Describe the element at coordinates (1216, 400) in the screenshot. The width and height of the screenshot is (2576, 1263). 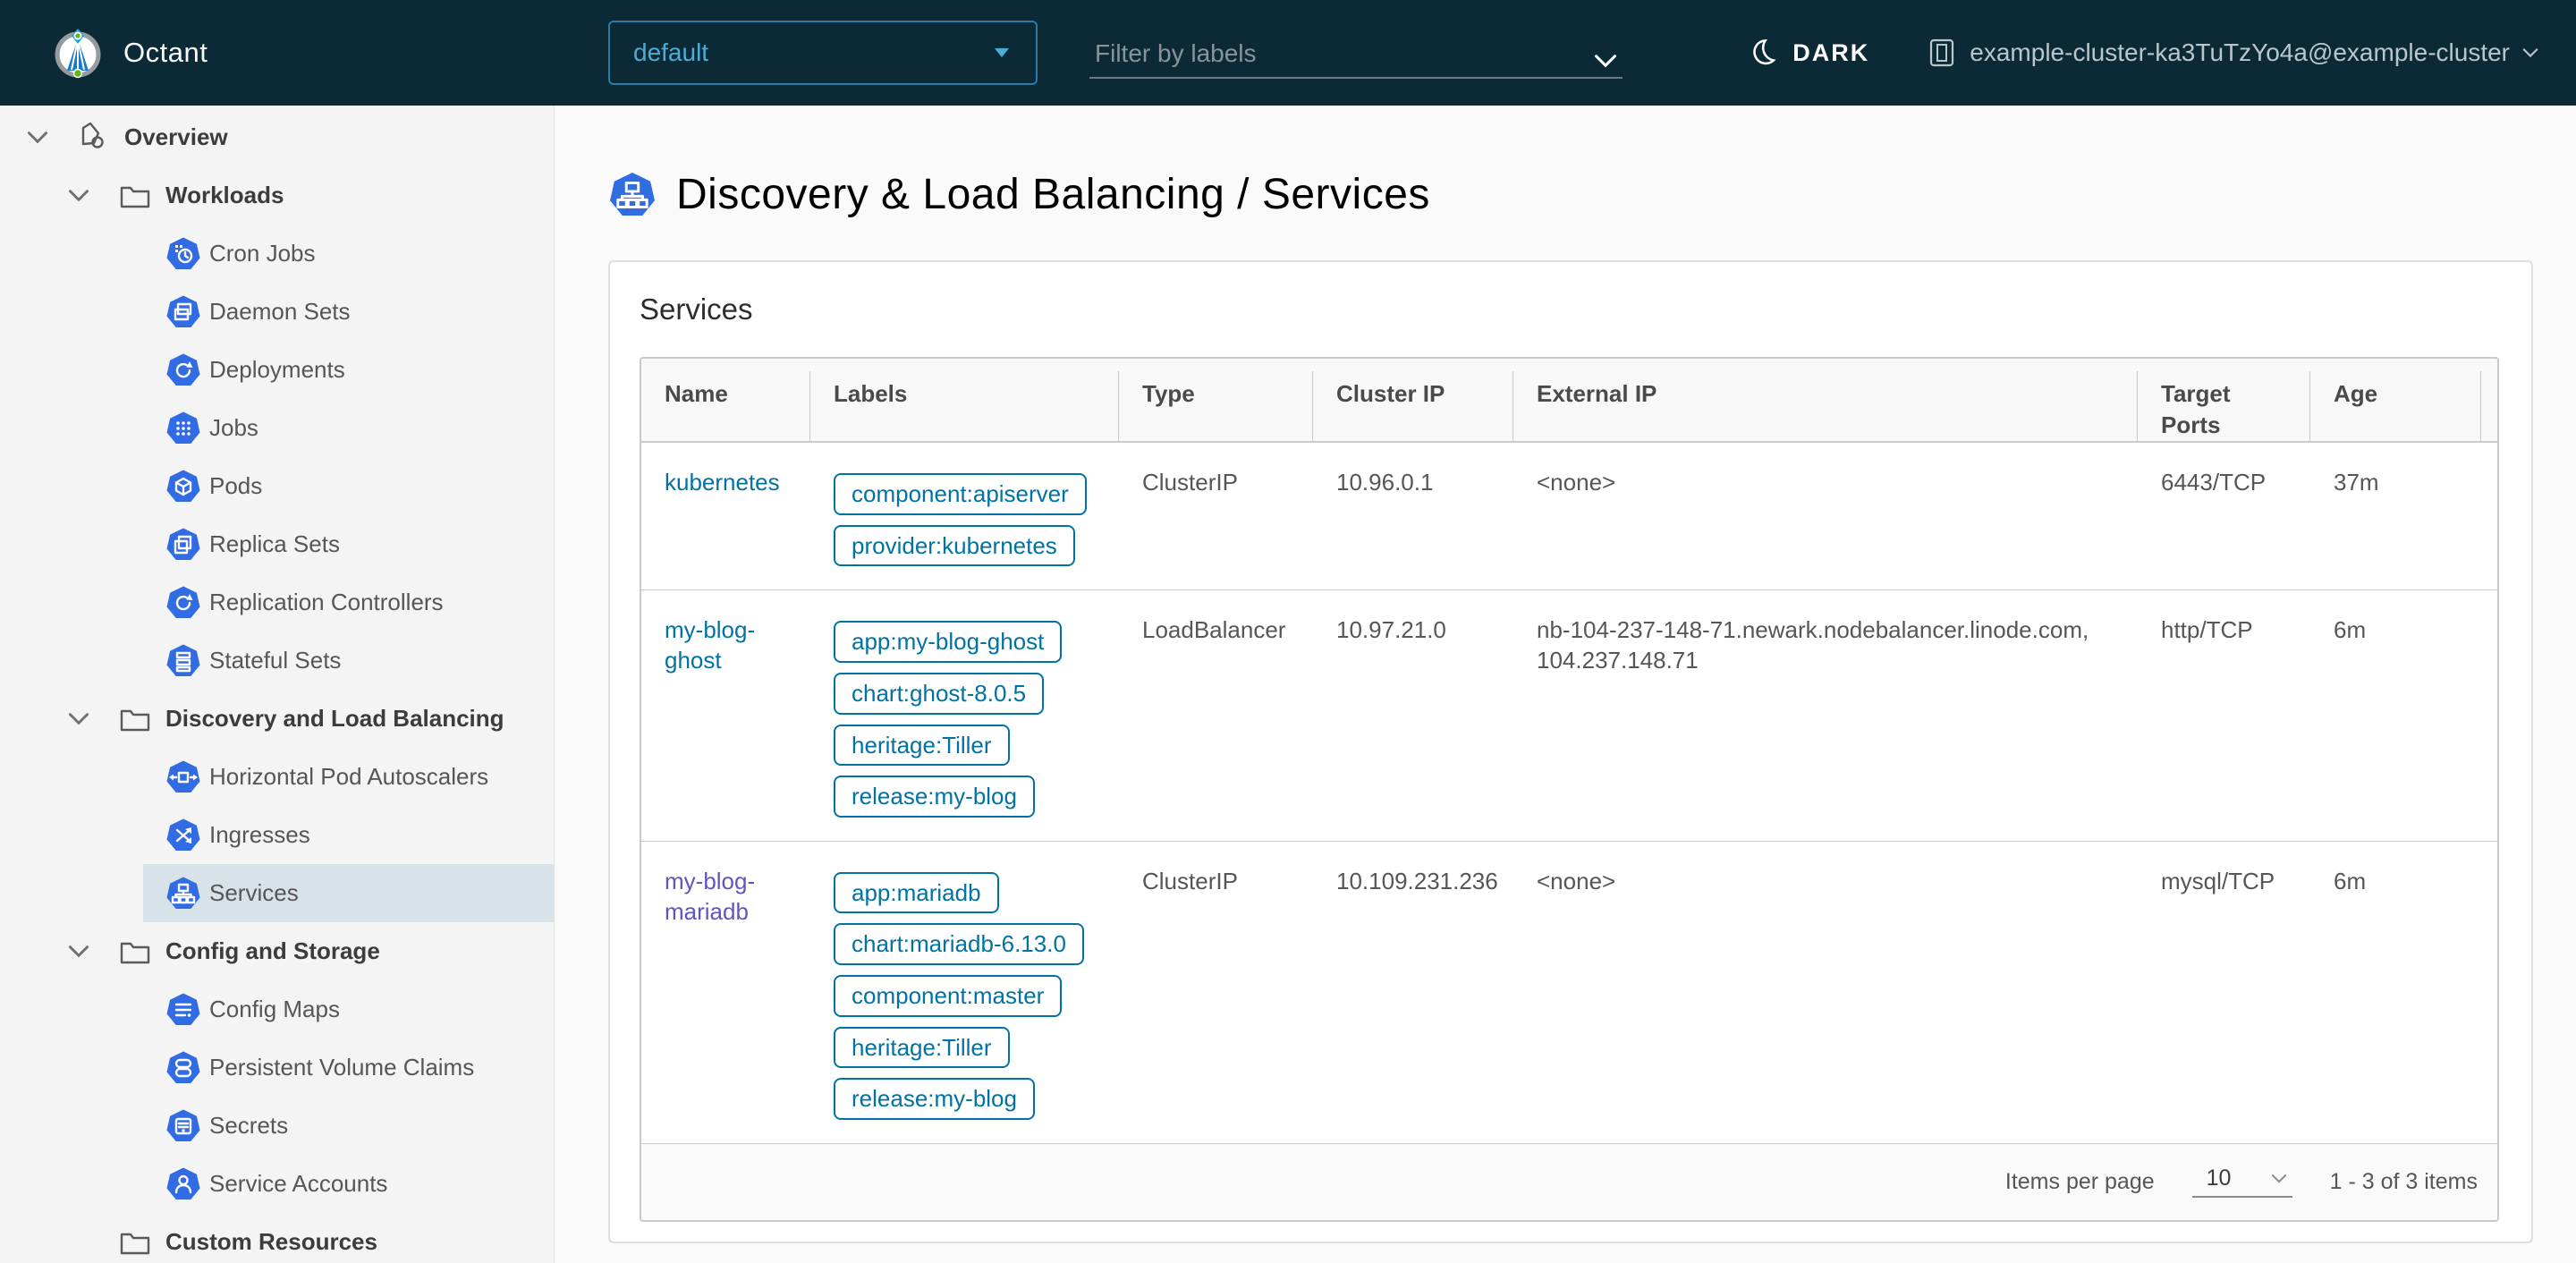
I see `column-header-type: Type` at that location.